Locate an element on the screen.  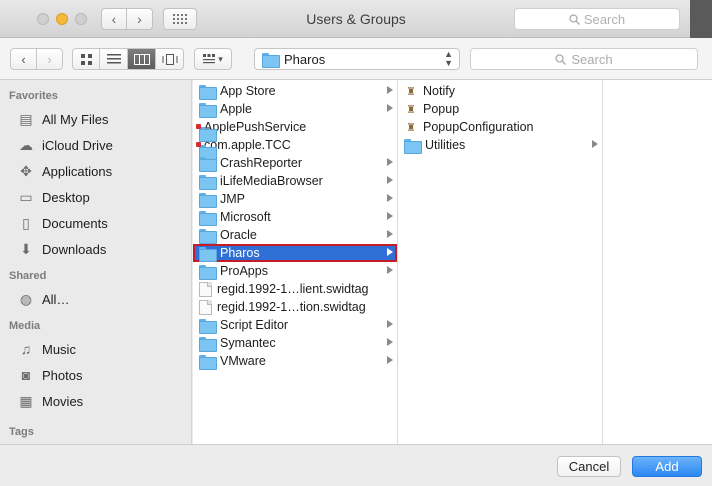
cover-flow-icon is located at coordinates (169, 59).